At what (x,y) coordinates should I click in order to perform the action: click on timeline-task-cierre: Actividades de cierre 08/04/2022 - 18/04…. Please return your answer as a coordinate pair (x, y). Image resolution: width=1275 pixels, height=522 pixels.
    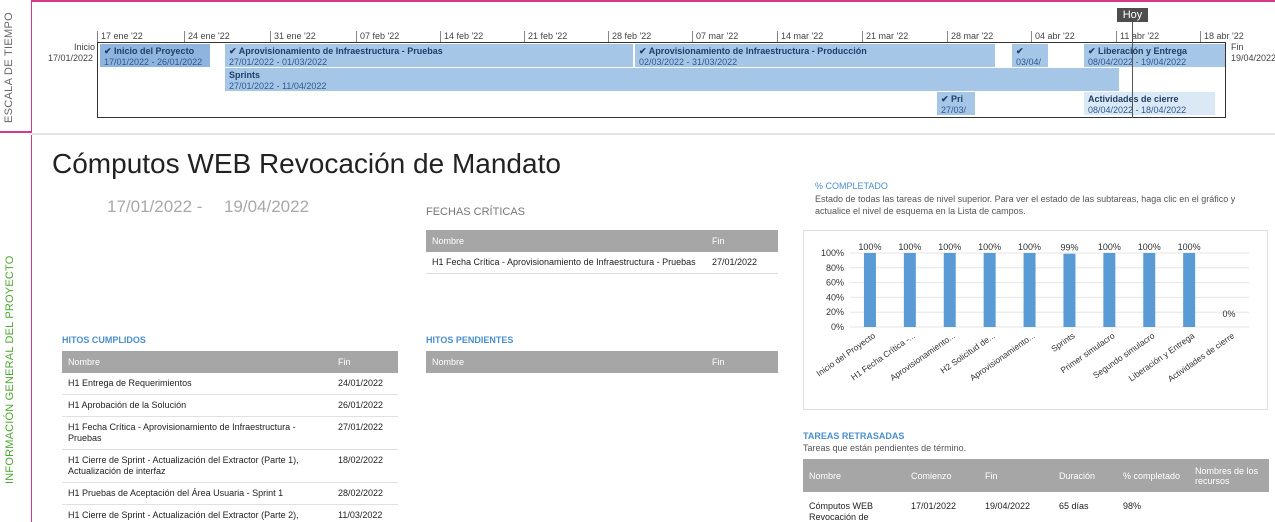
    Looking at the image, I should click on (1149, 103).